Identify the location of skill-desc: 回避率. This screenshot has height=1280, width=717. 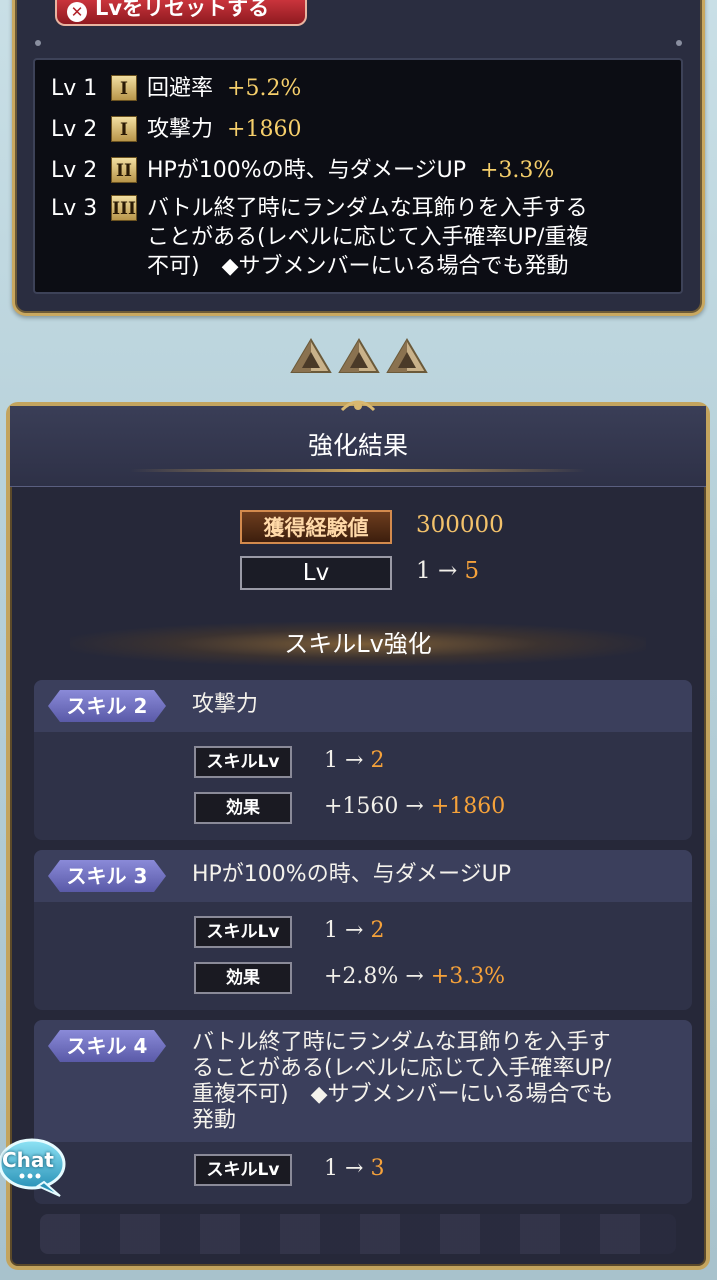
(180, 88).